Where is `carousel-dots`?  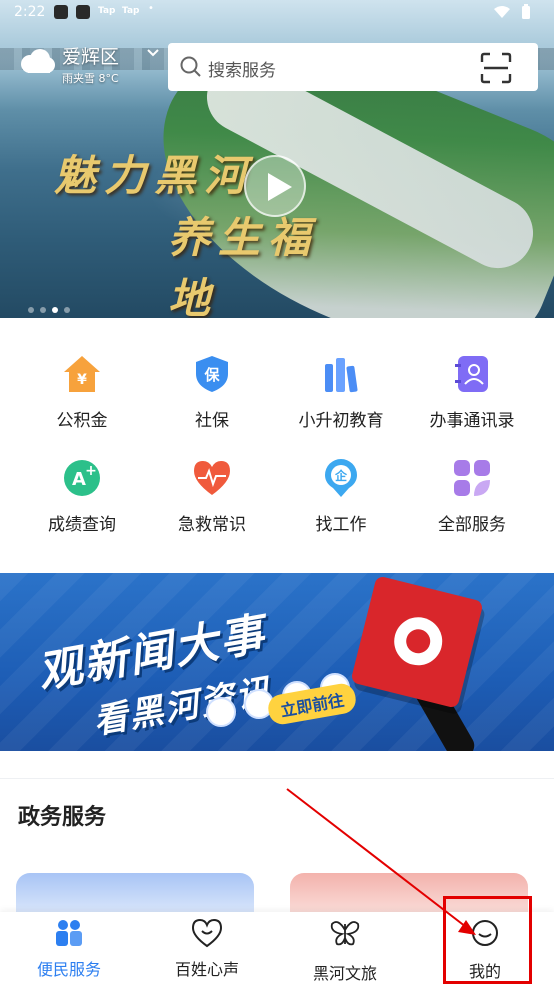
carousel-dots is located at coordinates (52, 305).